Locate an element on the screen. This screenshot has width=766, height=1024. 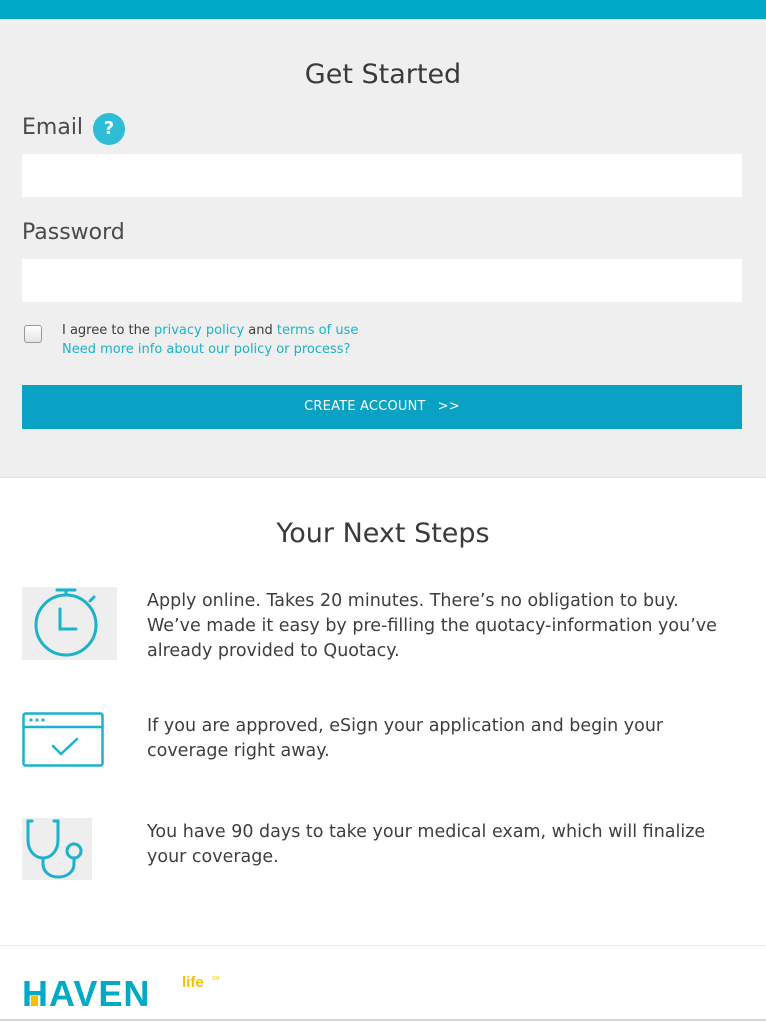
agree-checkbox is located at coordinates (33, 334).